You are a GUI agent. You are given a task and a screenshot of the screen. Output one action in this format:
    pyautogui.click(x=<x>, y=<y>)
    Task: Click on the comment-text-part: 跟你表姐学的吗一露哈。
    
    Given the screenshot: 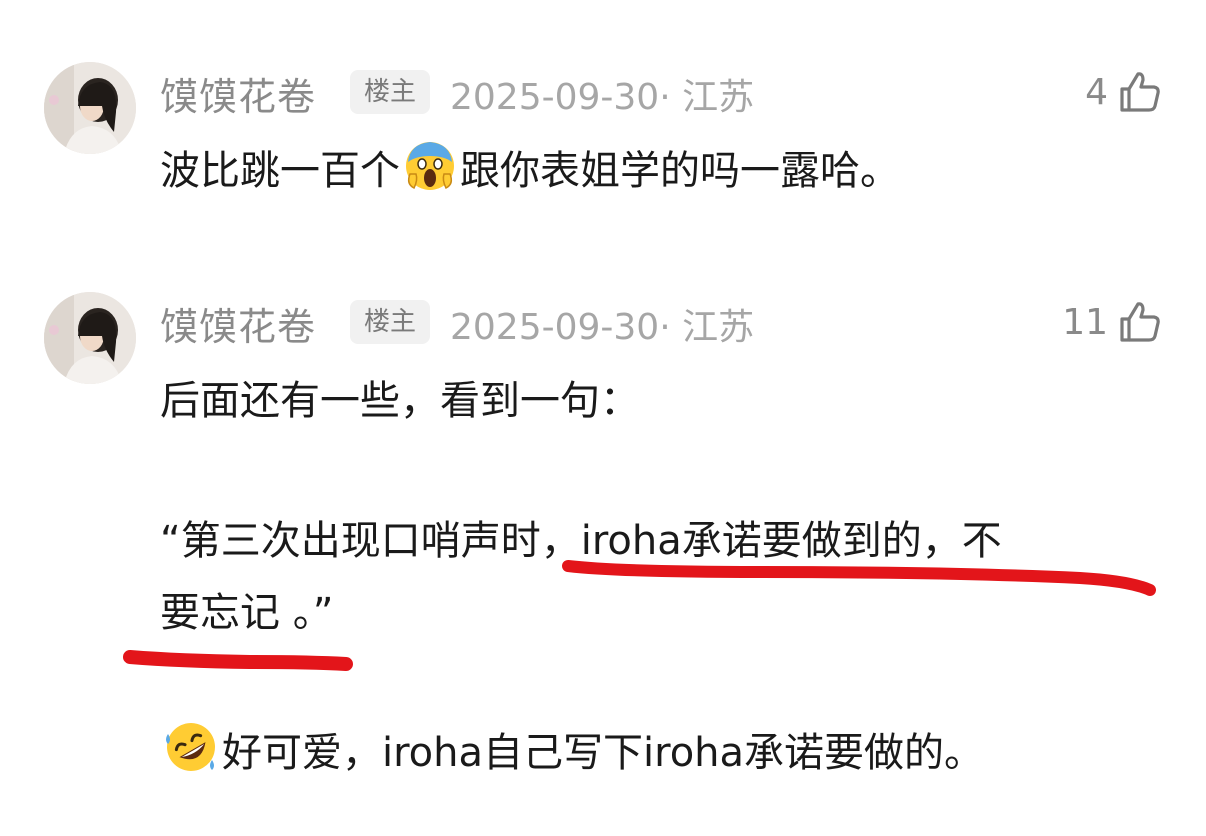 What is the action you would take?
    pyautogui.click(x=680, y=171)
    